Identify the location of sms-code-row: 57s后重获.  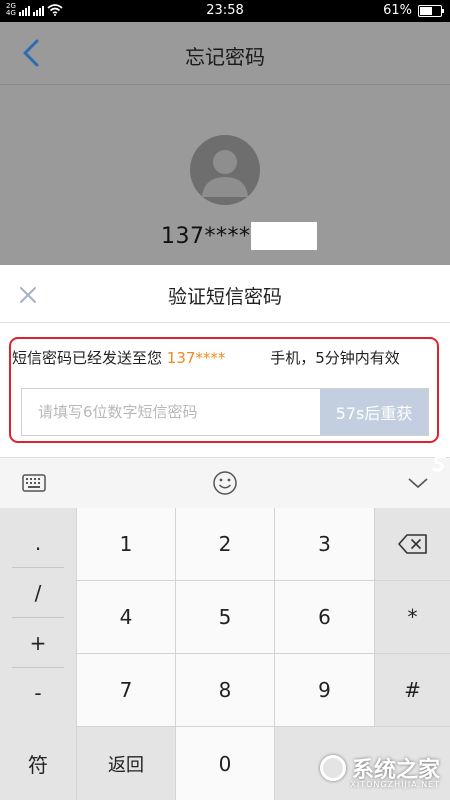
(225, 412).